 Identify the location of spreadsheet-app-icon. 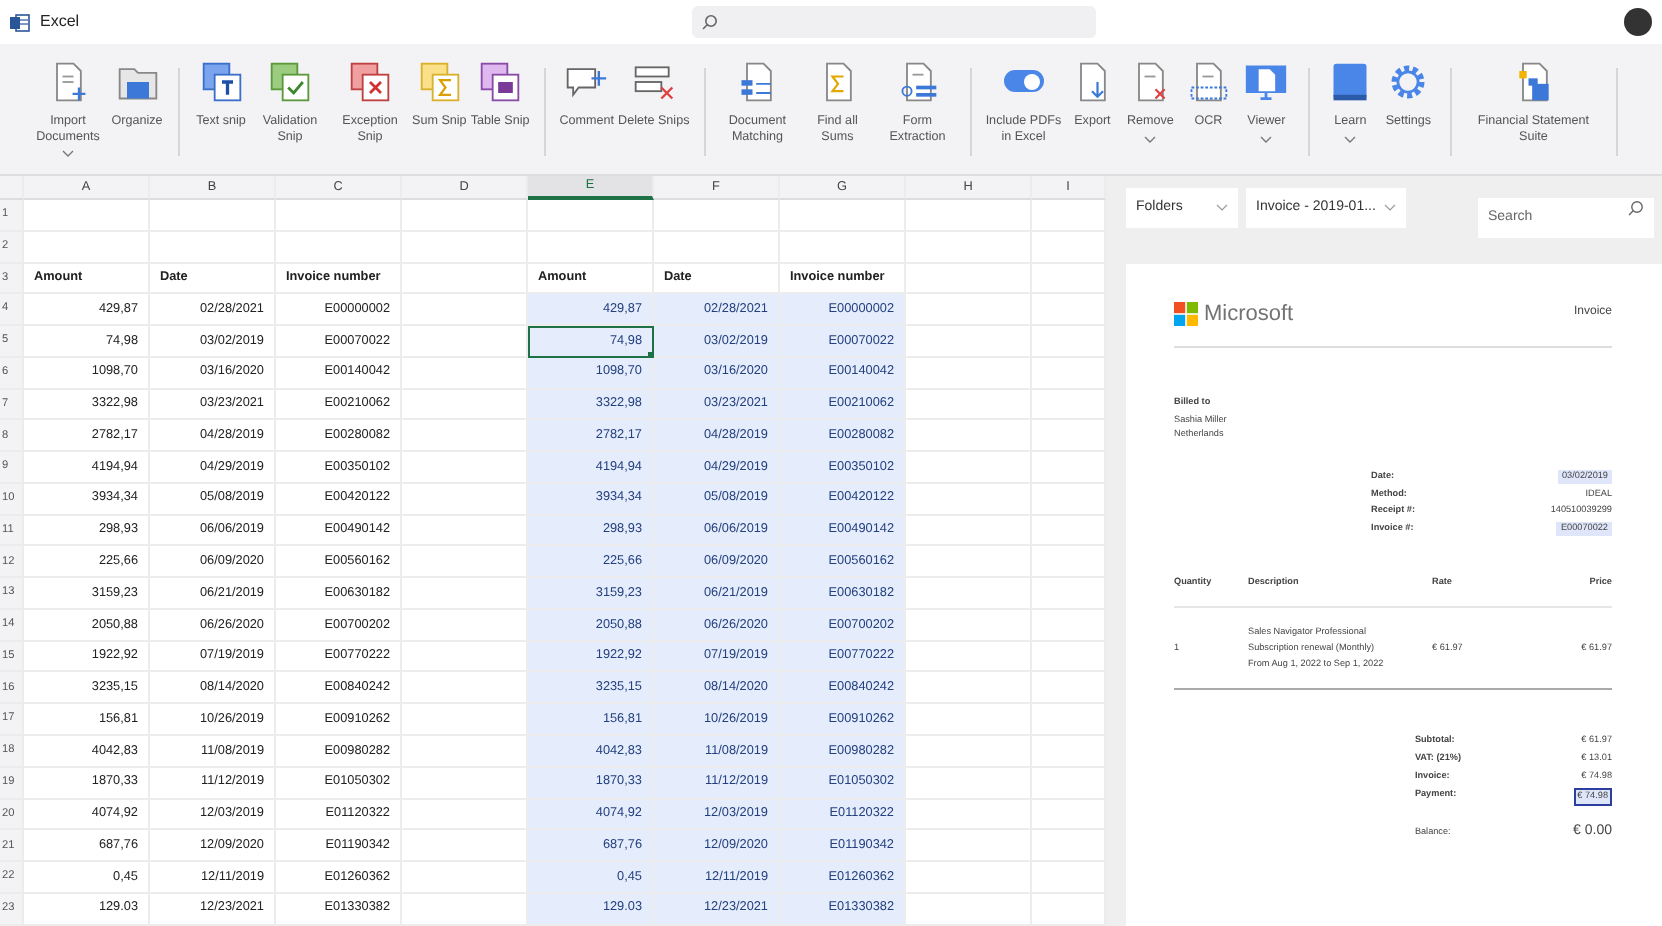
(20, 22).